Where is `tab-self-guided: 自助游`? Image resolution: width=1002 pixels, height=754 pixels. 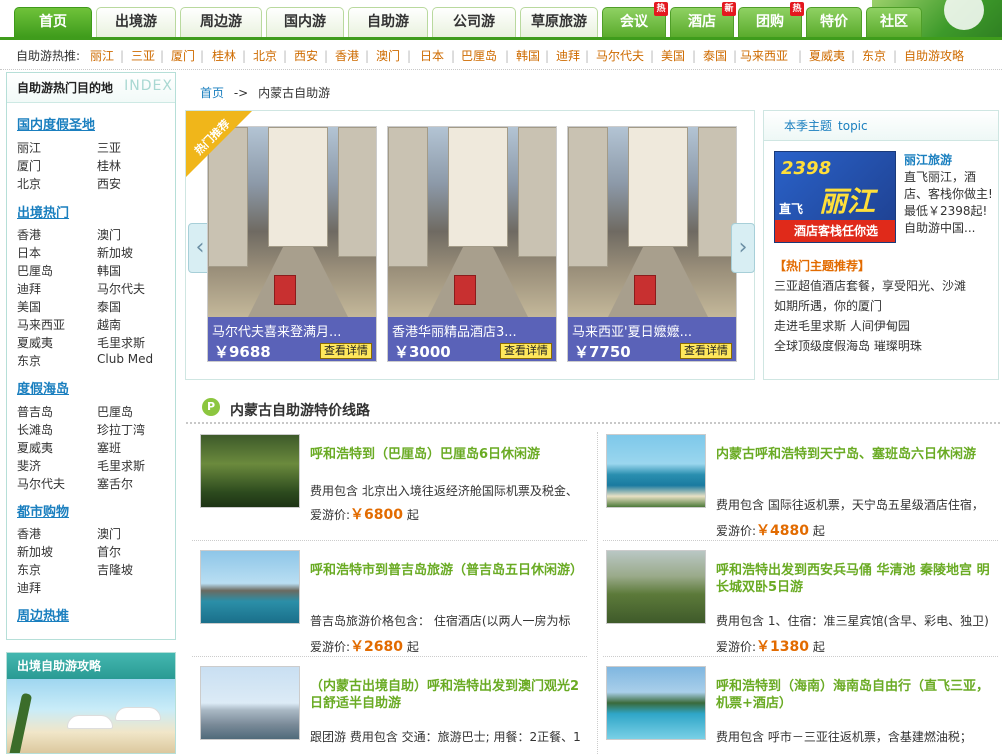 tab-self-guided: 自助游 is located at coordinates (388, 22).